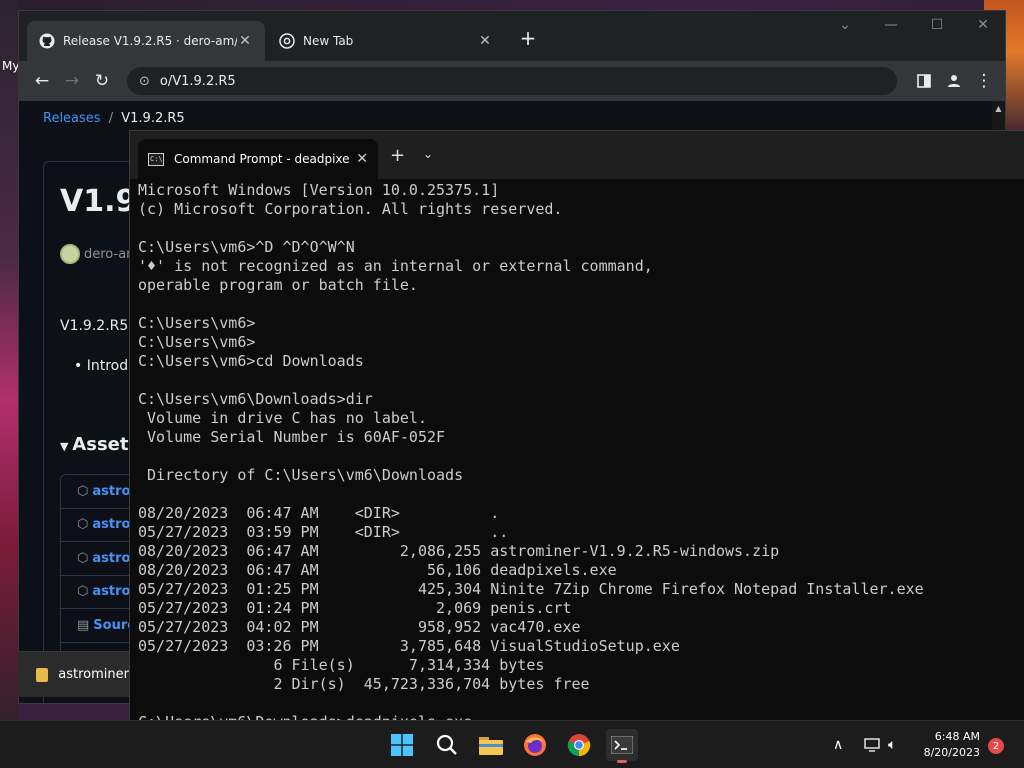 The width and height of the screenshot is (1024, 768). I want to click on terminal-tab-bar: C:\ Command Prompt - deadpixe ✕ + ⌄, so click(577, 155).